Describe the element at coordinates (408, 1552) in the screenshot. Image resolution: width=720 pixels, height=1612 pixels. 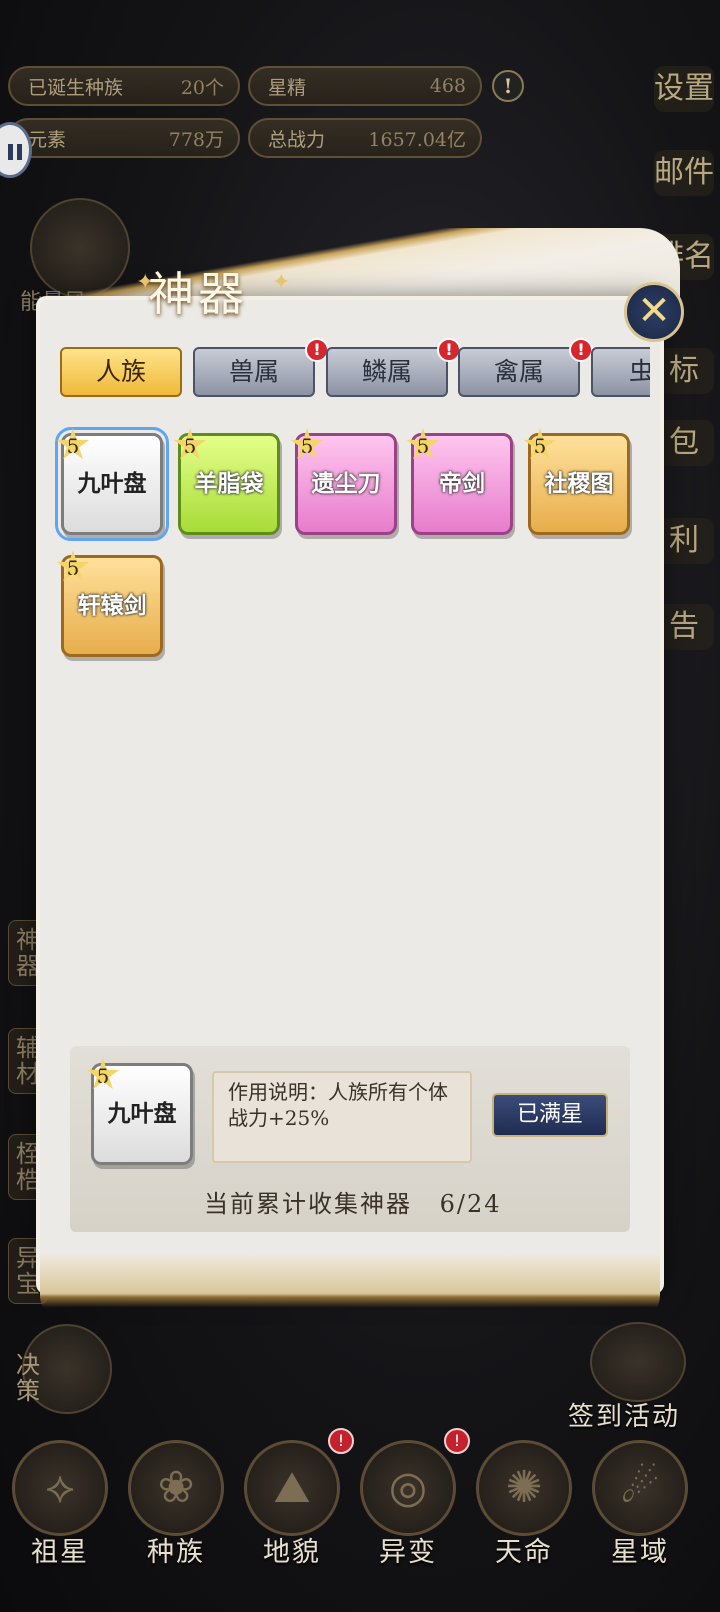
I see `nav-label: 异变` at that location.